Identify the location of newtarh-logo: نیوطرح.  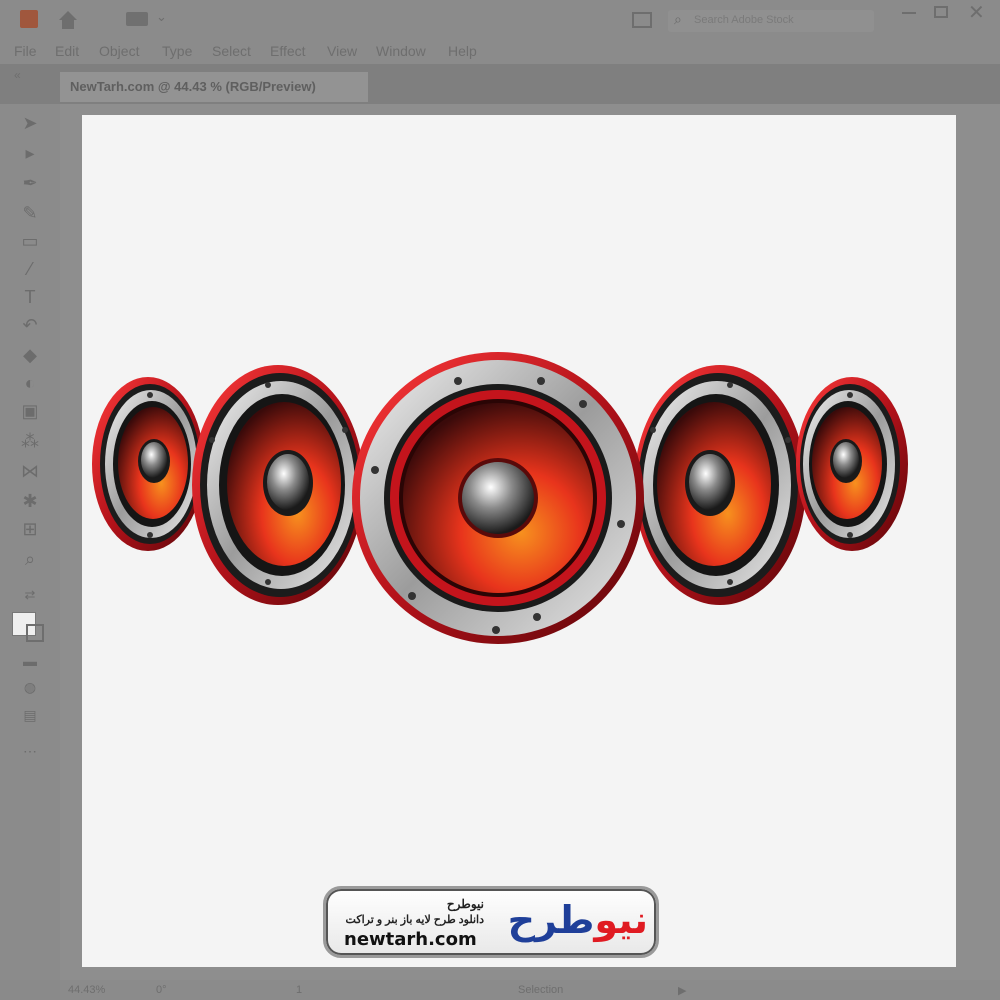
(578, 920).